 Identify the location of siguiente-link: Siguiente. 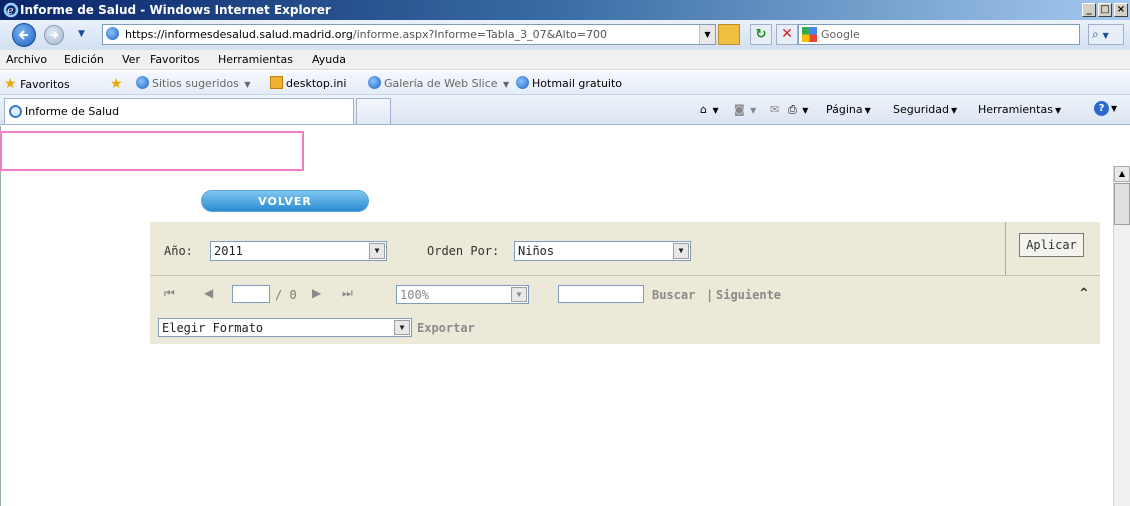
(748, 295).